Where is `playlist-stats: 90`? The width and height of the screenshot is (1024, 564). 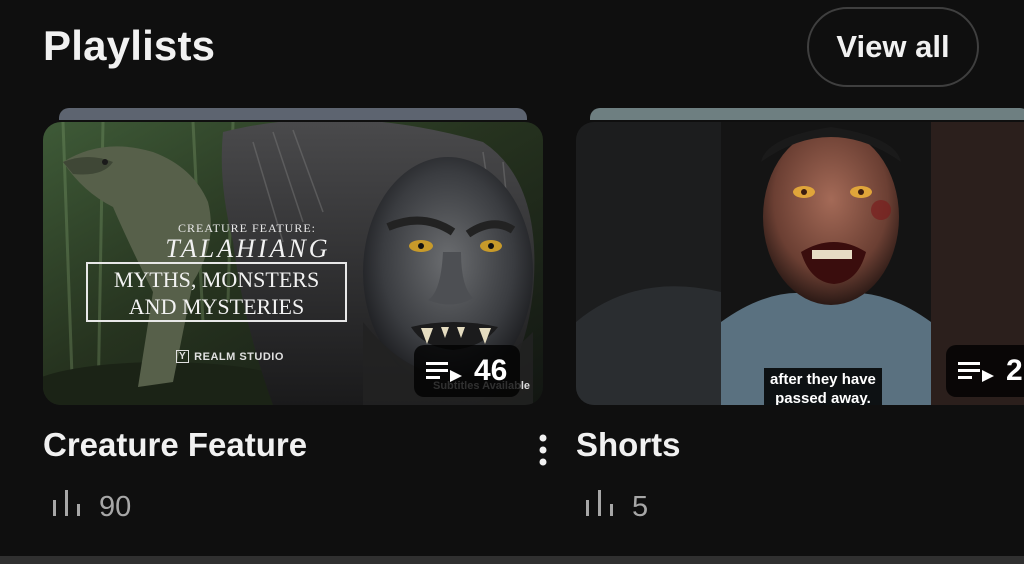
playlist-stats: 90 is located at coordinates (91, 507).